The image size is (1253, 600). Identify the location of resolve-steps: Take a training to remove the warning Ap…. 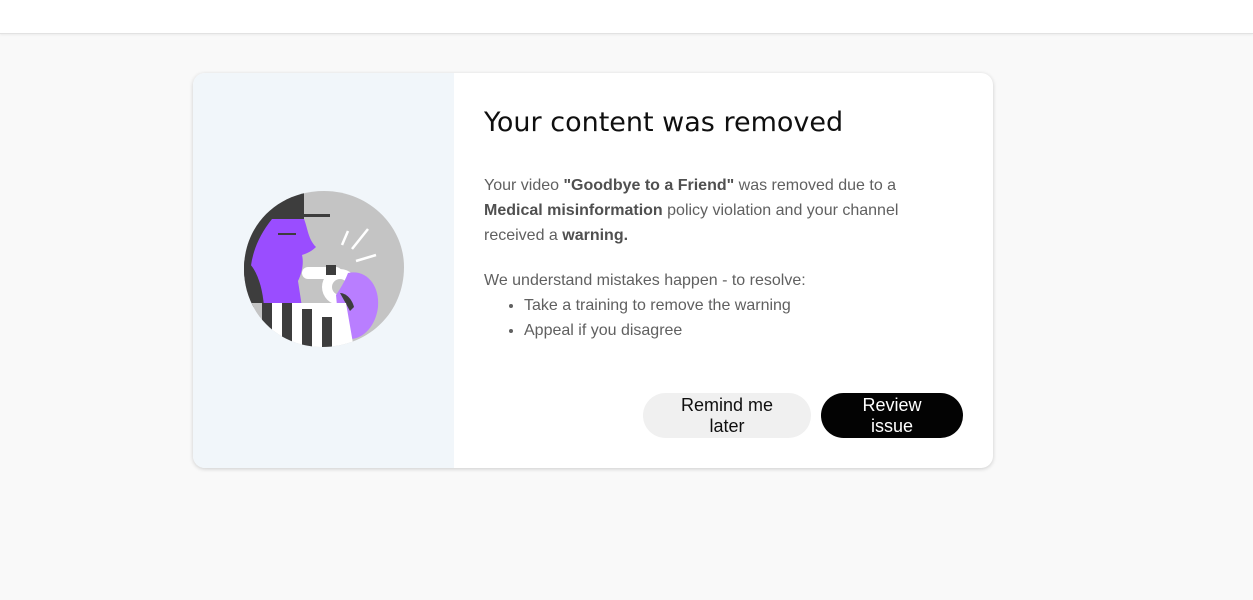
(719, 318).